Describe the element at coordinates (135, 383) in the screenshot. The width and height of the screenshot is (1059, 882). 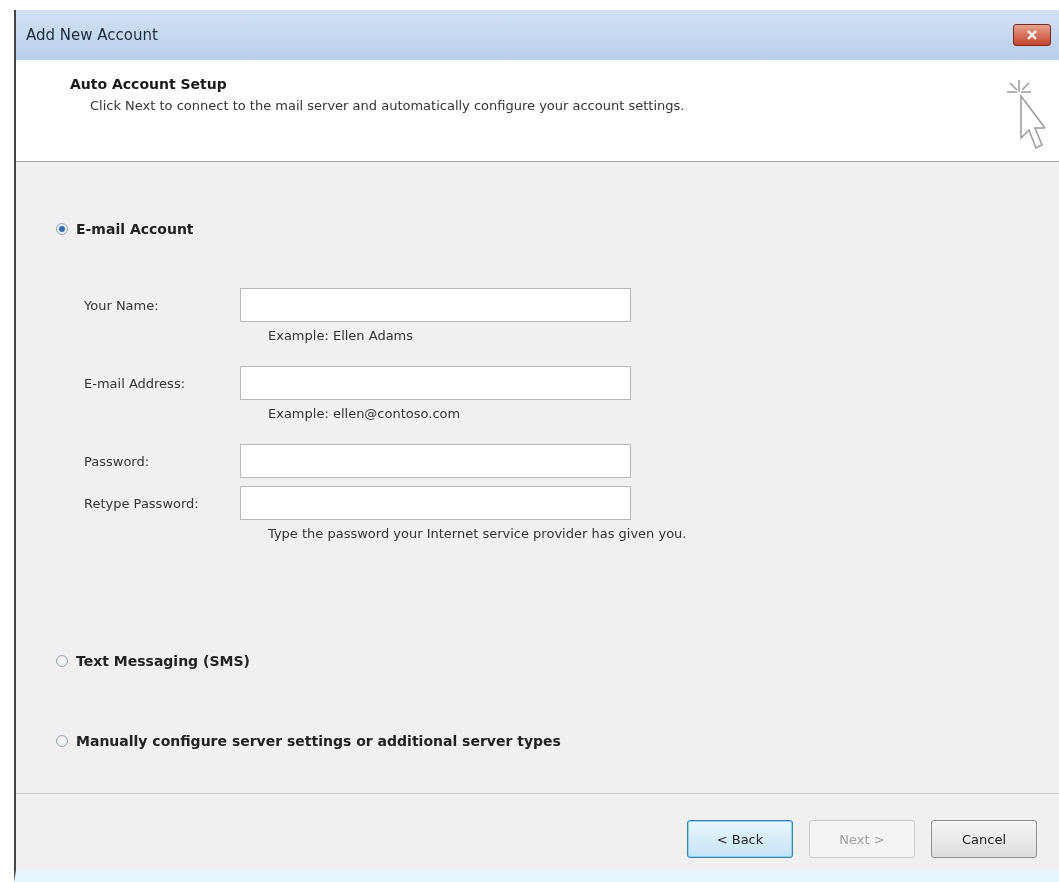
I see `field-label: E-mail Address:` at that location.